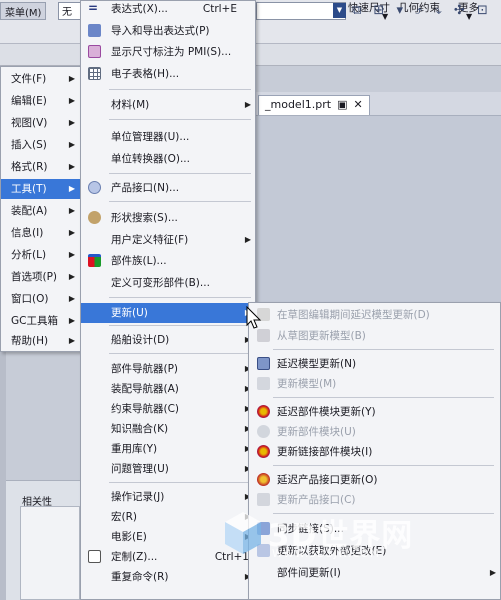 This screenshot has width=501, height=600. I want to click on update-item-update-linked-module: 更新链接部件模块(I), so click(374, 452).